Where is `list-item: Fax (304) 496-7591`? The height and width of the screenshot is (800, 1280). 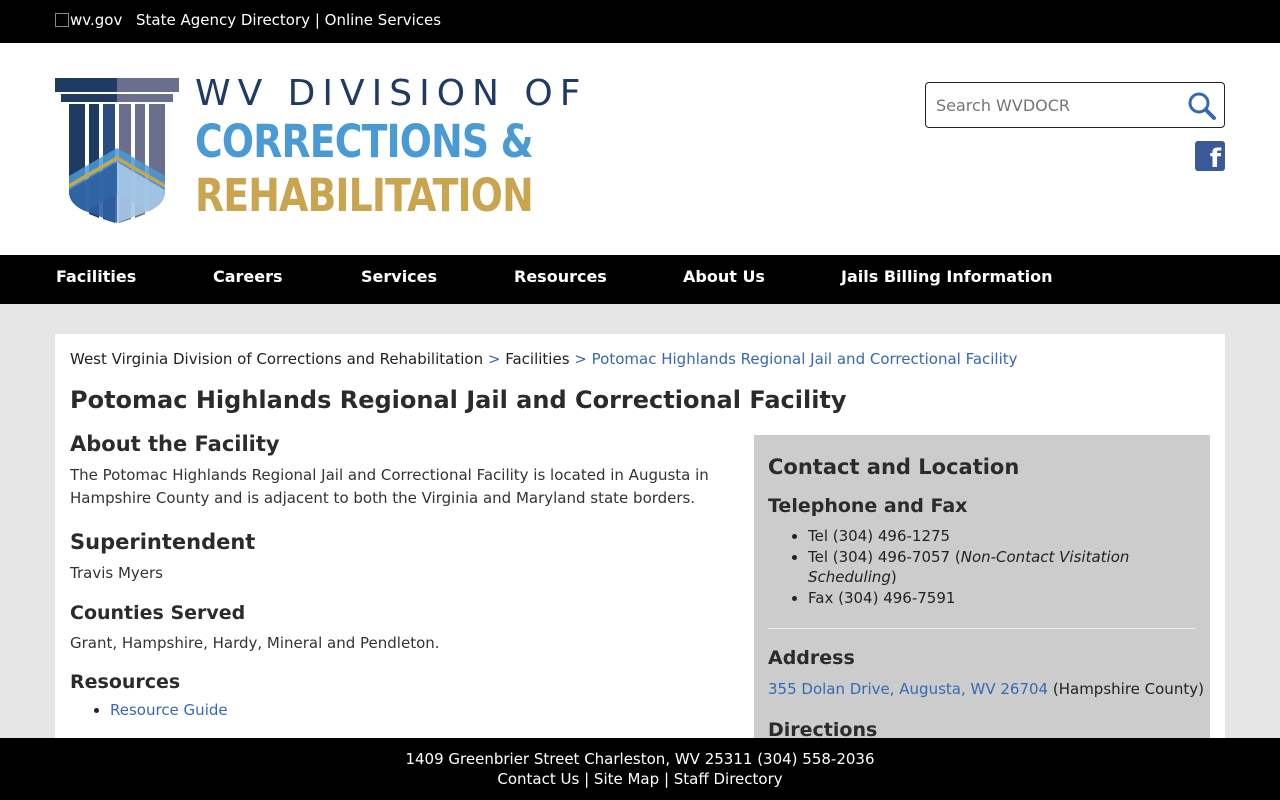
list-item: Fax (304) 496-7591 is located at coordinates (988, 598).